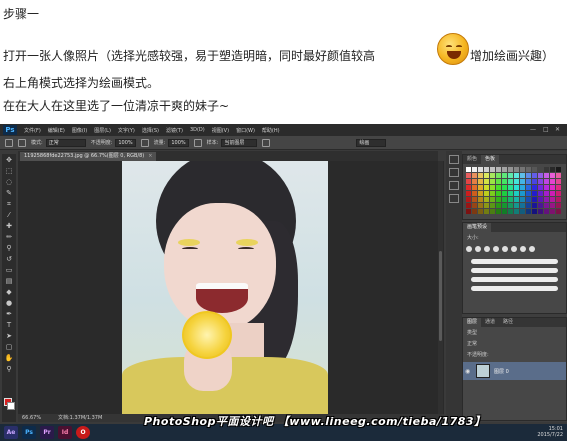  I want to click on tab-paths: 路径, so click(508, 322).